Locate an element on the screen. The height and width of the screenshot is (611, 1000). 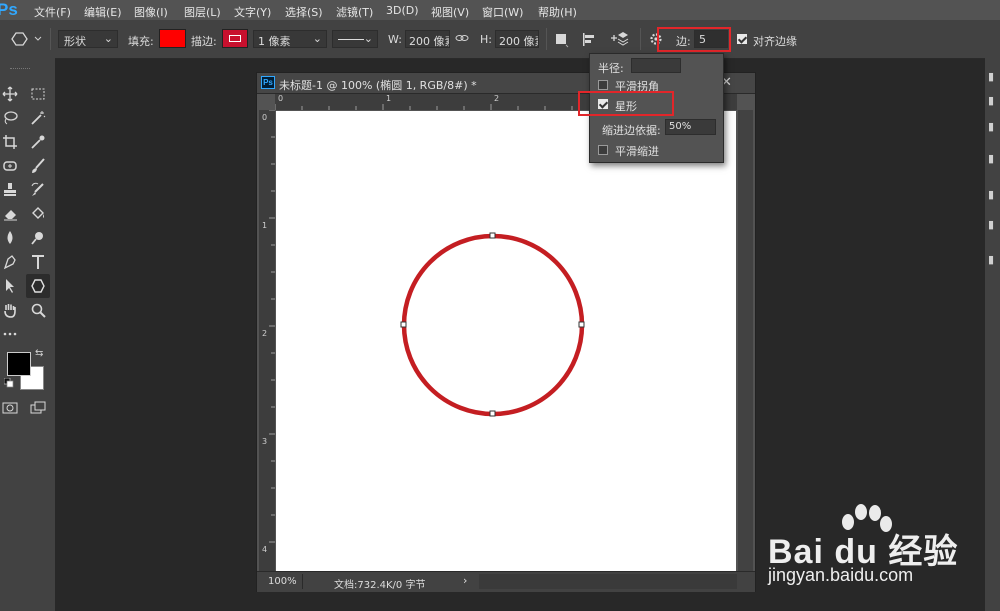
mode-select: 形状 ⌄ is located at coordinates (88, 39).